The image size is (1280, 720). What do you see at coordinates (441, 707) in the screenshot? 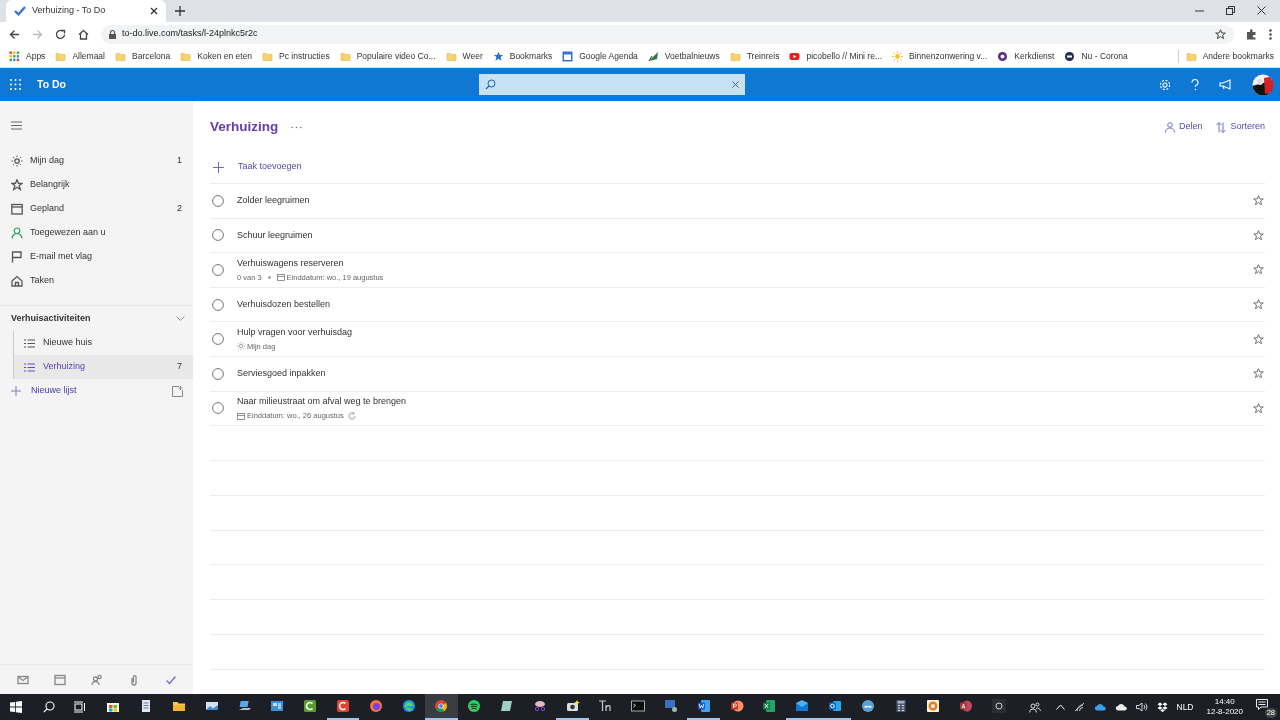
I see `taskbar-app` at bounding box center [441, 707].